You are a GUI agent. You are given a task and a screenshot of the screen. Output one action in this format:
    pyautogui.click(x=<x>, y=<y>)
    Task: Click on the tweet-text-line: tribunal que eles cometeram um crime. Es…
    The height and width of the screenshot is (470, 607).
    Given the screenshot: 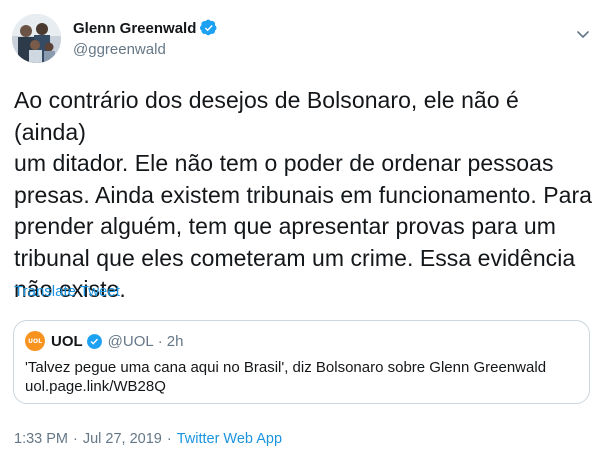 What is the action you would take?
    pyautogui.click(x=295, y=257)
    